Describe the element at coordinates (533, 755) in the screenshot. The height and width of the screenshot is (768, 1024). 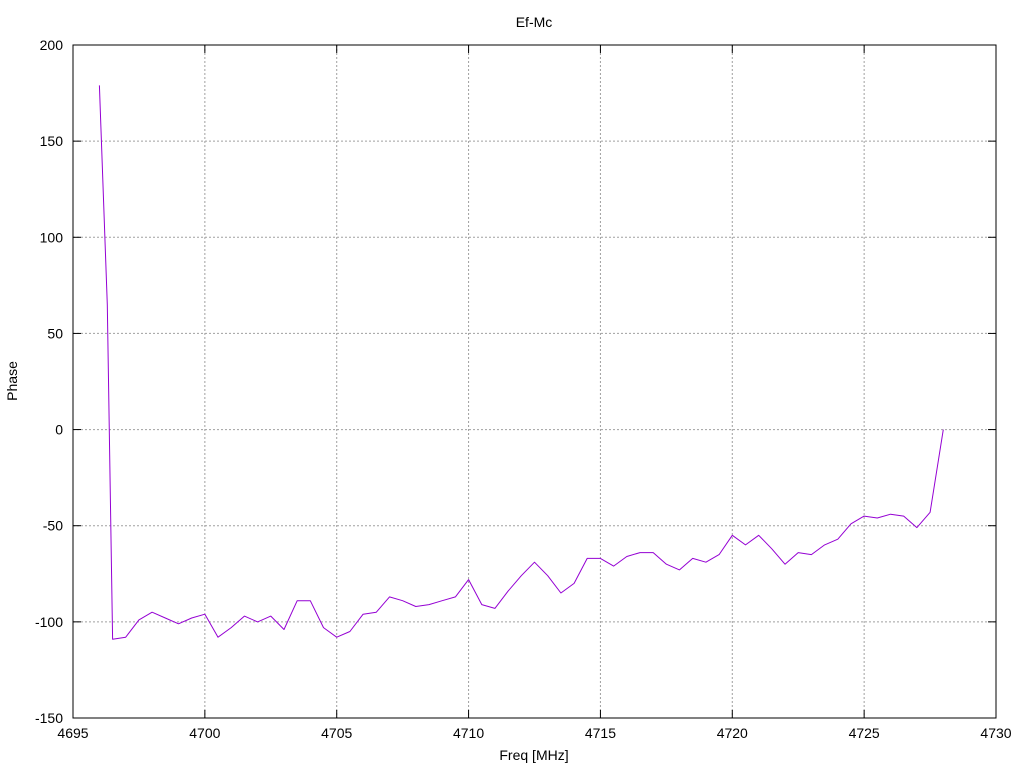
I see `x-axis-title: Freq [MHz]` at that location.